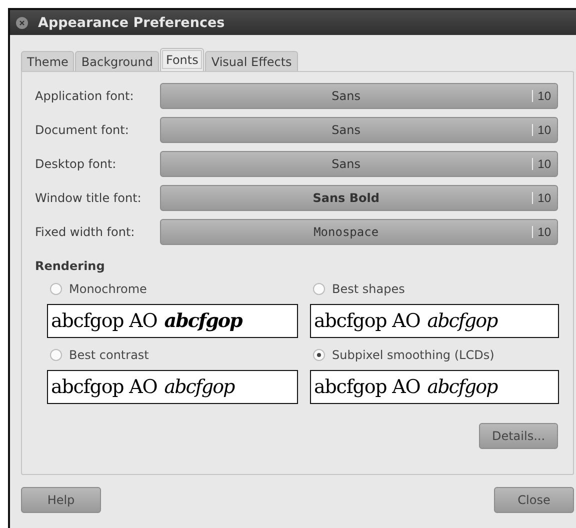 The width and height of the screenshot is (576, 528). I want to click on tab: Visual Effects, so click(251, 61).